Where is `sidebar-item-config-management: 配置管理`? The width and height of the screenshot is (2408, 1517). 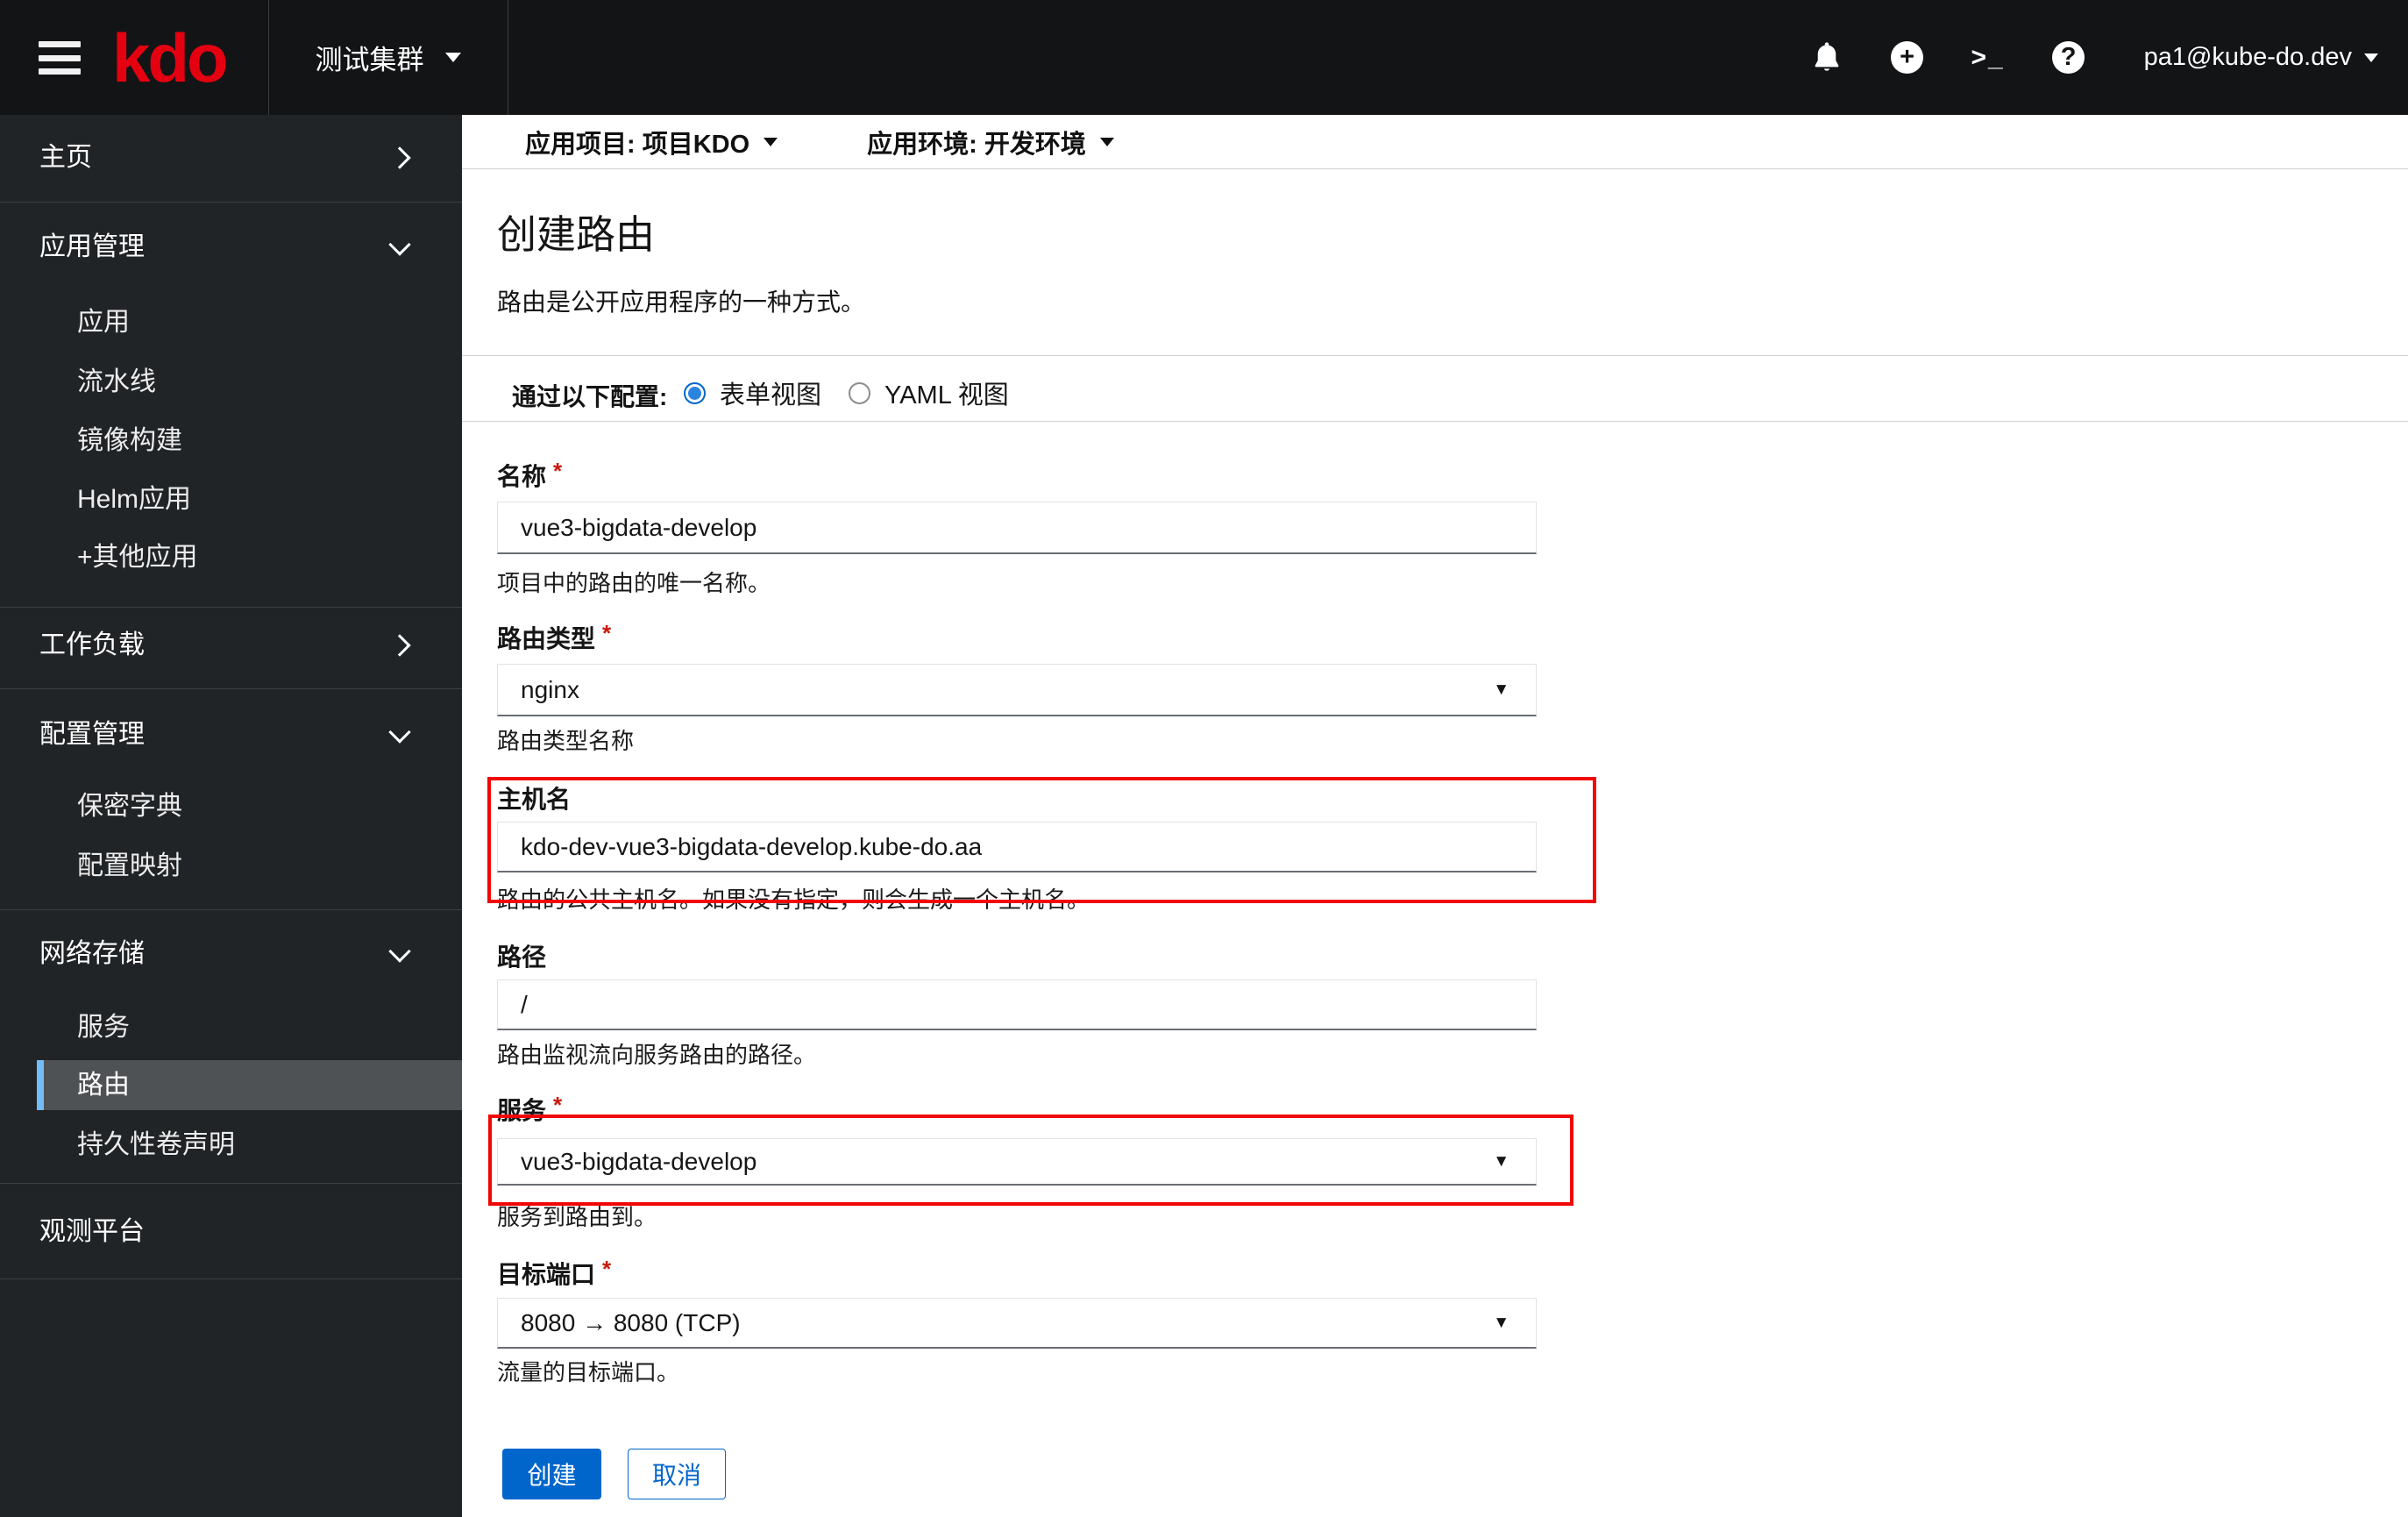
sidebar-item-config-management: 配置管理 is located at coordinates (231, 734).